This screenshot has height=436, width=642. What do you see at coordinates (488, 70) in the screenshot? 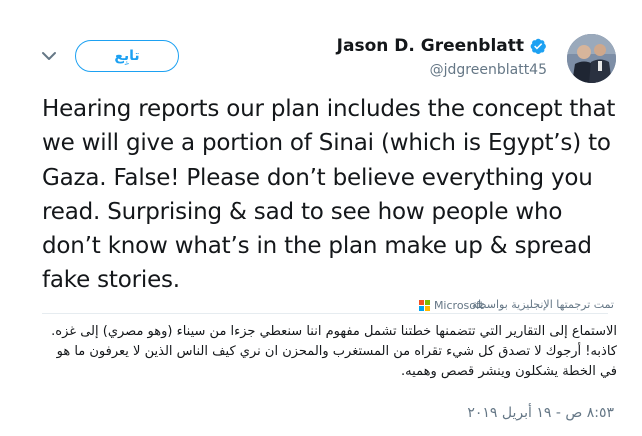
I see `author-handle: @jdgreenblatt45` at bounding box center [488, 70].